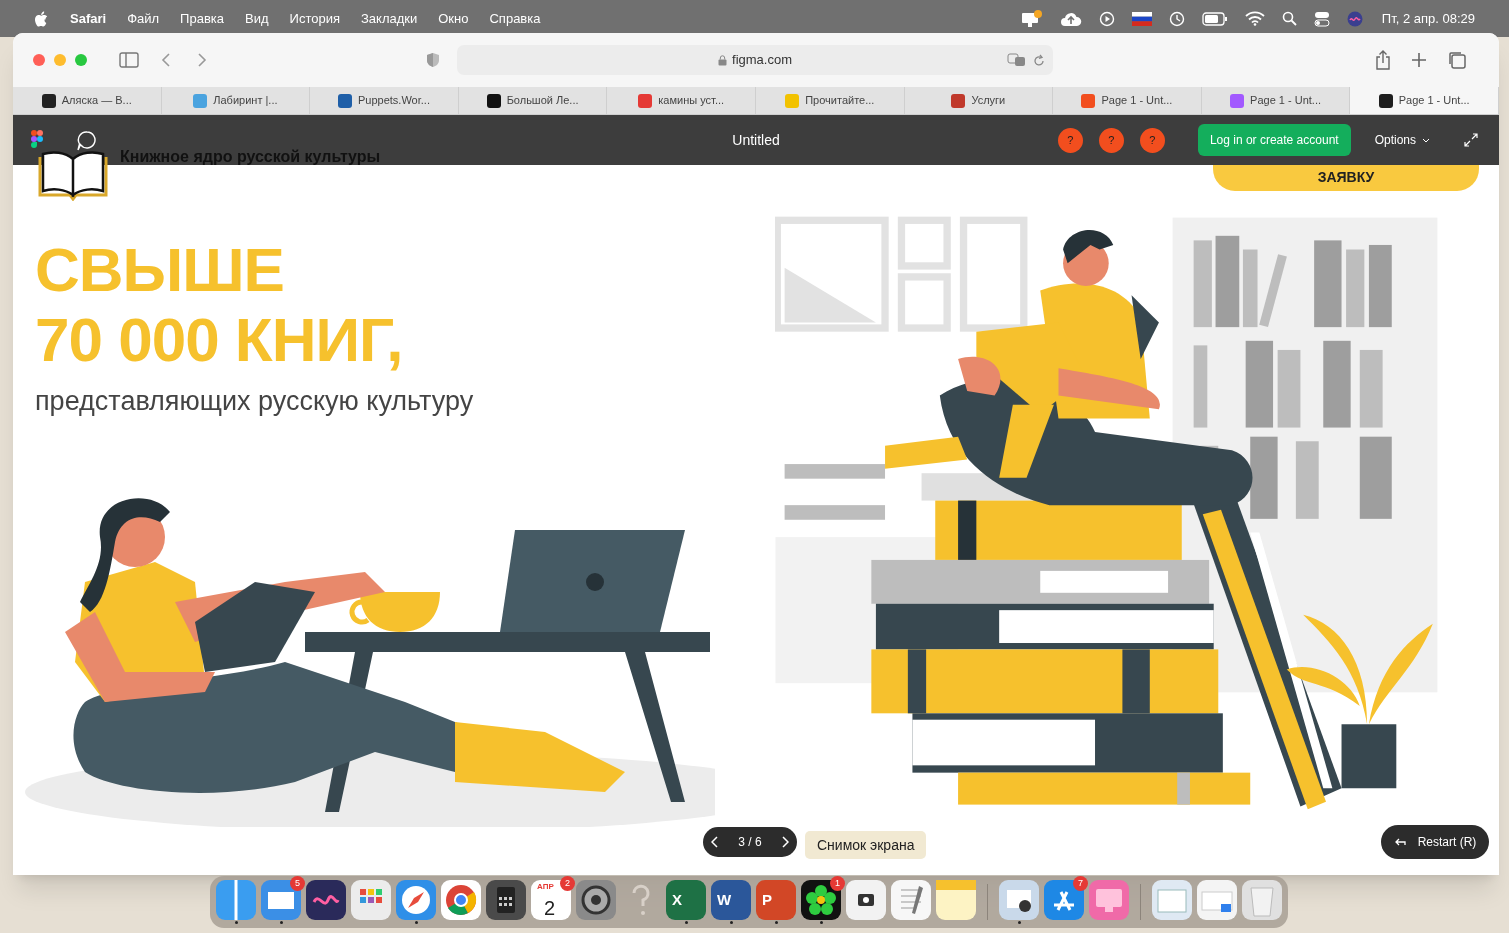 The image size is (1509, 933). What do you see at coordinates (722, 60) in the screenshot?
I see `lock-icon` at bounding box center [722, 60].